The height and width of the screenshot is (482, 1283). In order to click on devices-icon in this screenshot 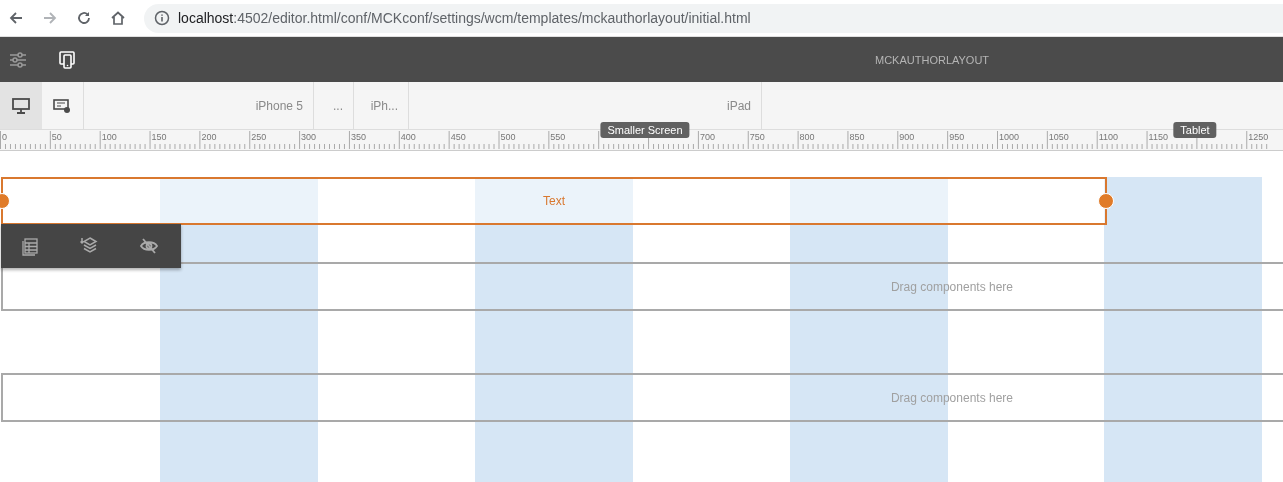, I will do `click(68, 59)`.